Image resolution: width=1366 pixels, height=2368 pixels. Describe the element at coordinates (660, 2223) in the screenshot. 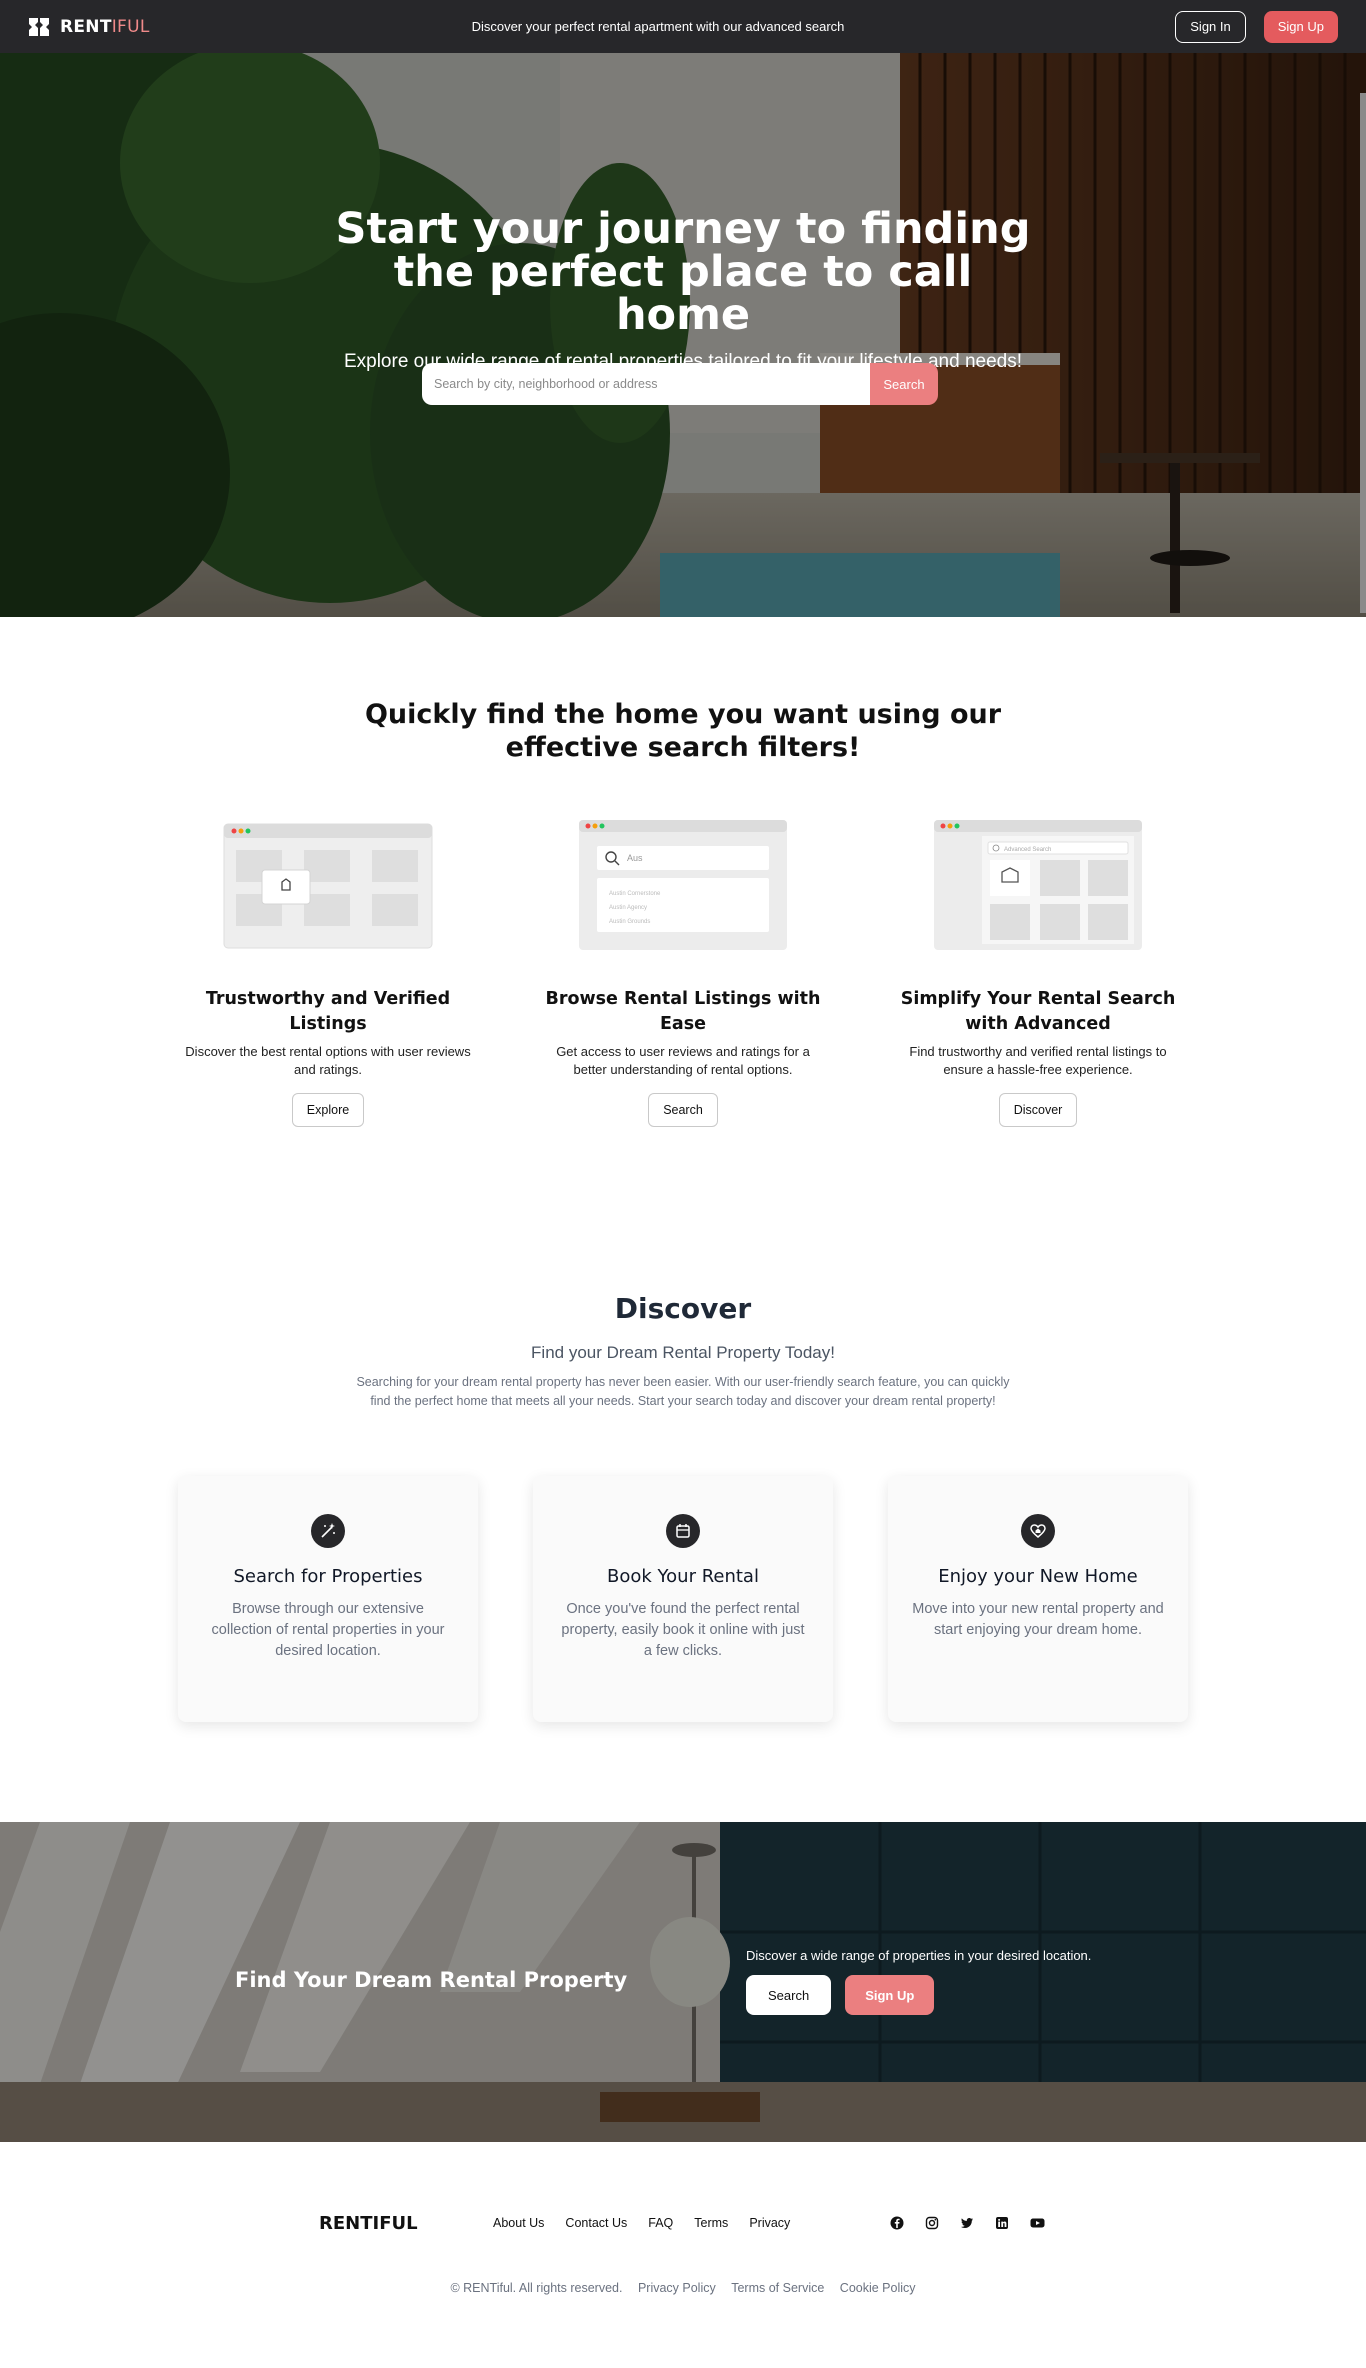

I see `footer-link-faq: FAQ` at that location.